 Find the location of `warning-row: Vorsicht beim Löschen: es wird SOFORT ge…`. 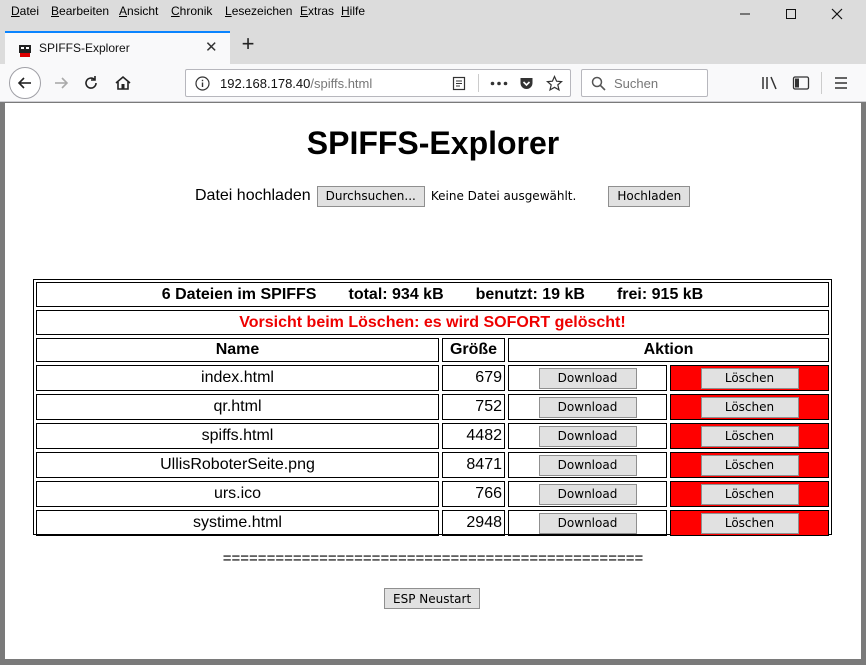

warning-row: Vorsicht beim Löschen: es wird SOFORT ge… is located at coordinates (432, 322).